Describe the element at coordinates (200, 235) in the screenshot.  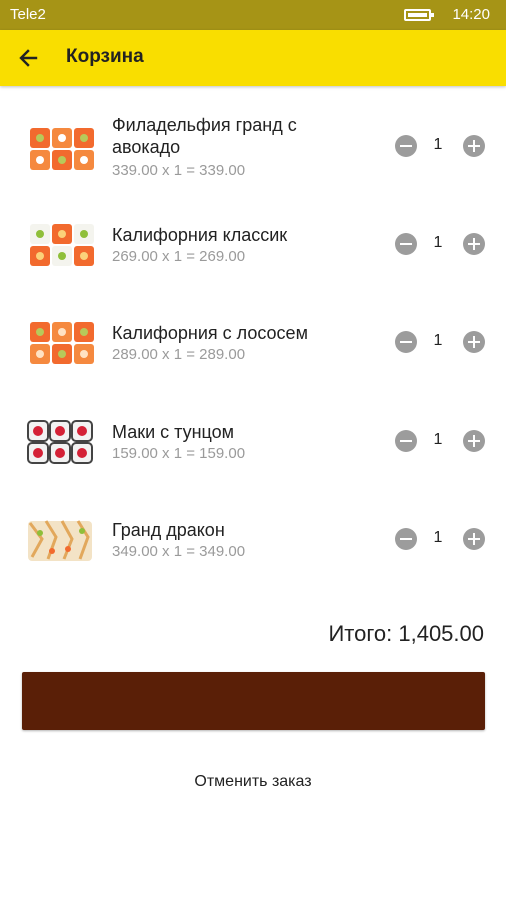
I see `item-name: Калифорния классик` at that location.